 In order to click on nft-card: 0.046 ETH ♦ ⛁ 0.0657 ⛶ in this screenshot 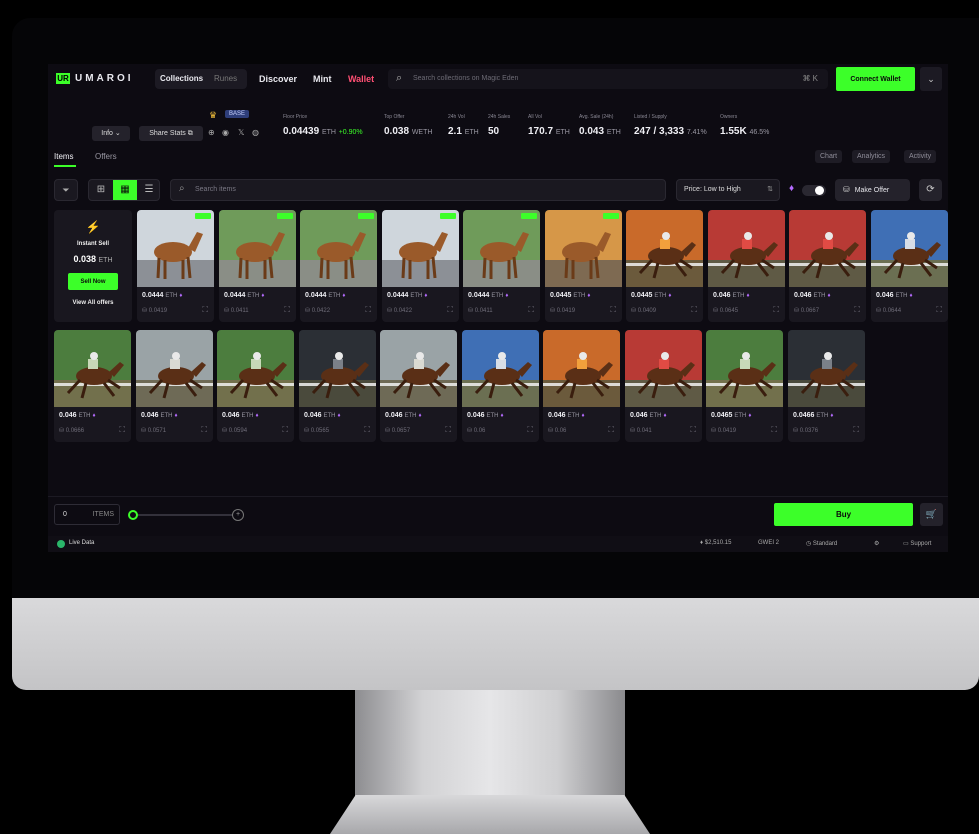, I will do `click(418, 386)`.